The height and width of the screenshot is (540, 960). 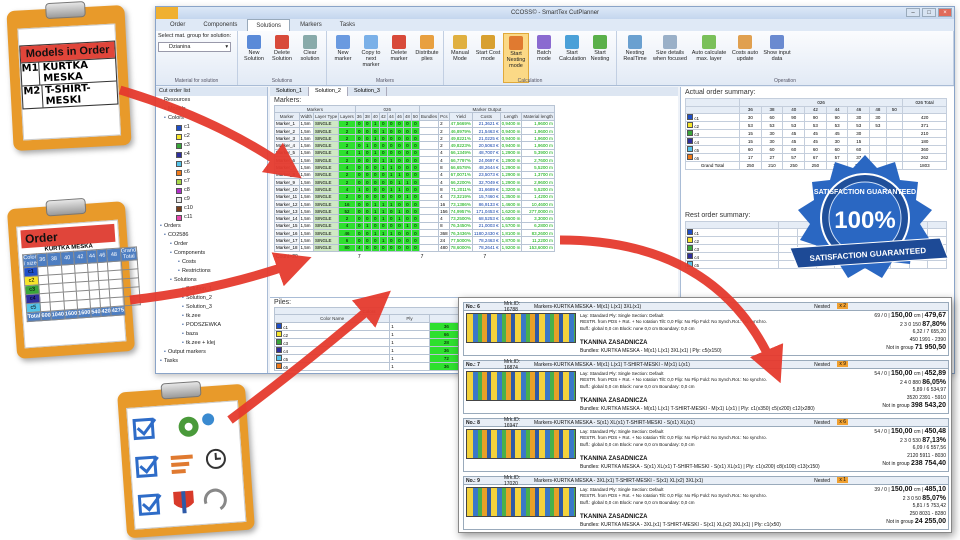 I want to click on arrow-report, so click(x=671, y=309).